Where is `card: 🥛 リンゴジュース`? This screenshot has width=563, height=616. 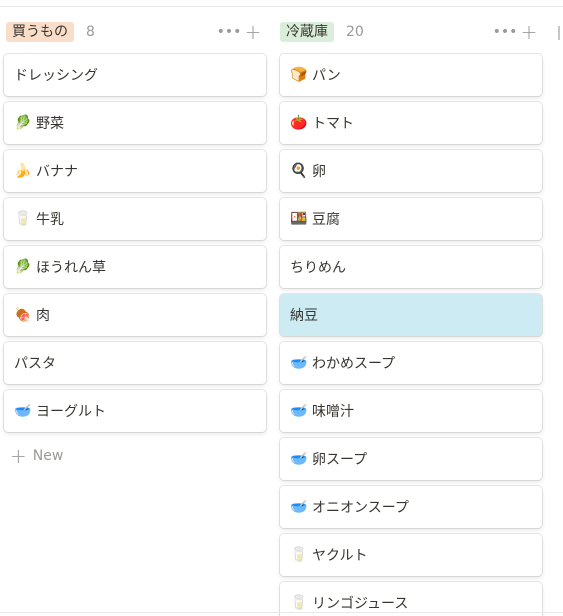 card: 🥛 リンゴジュース is located at coordinates (411, 599).